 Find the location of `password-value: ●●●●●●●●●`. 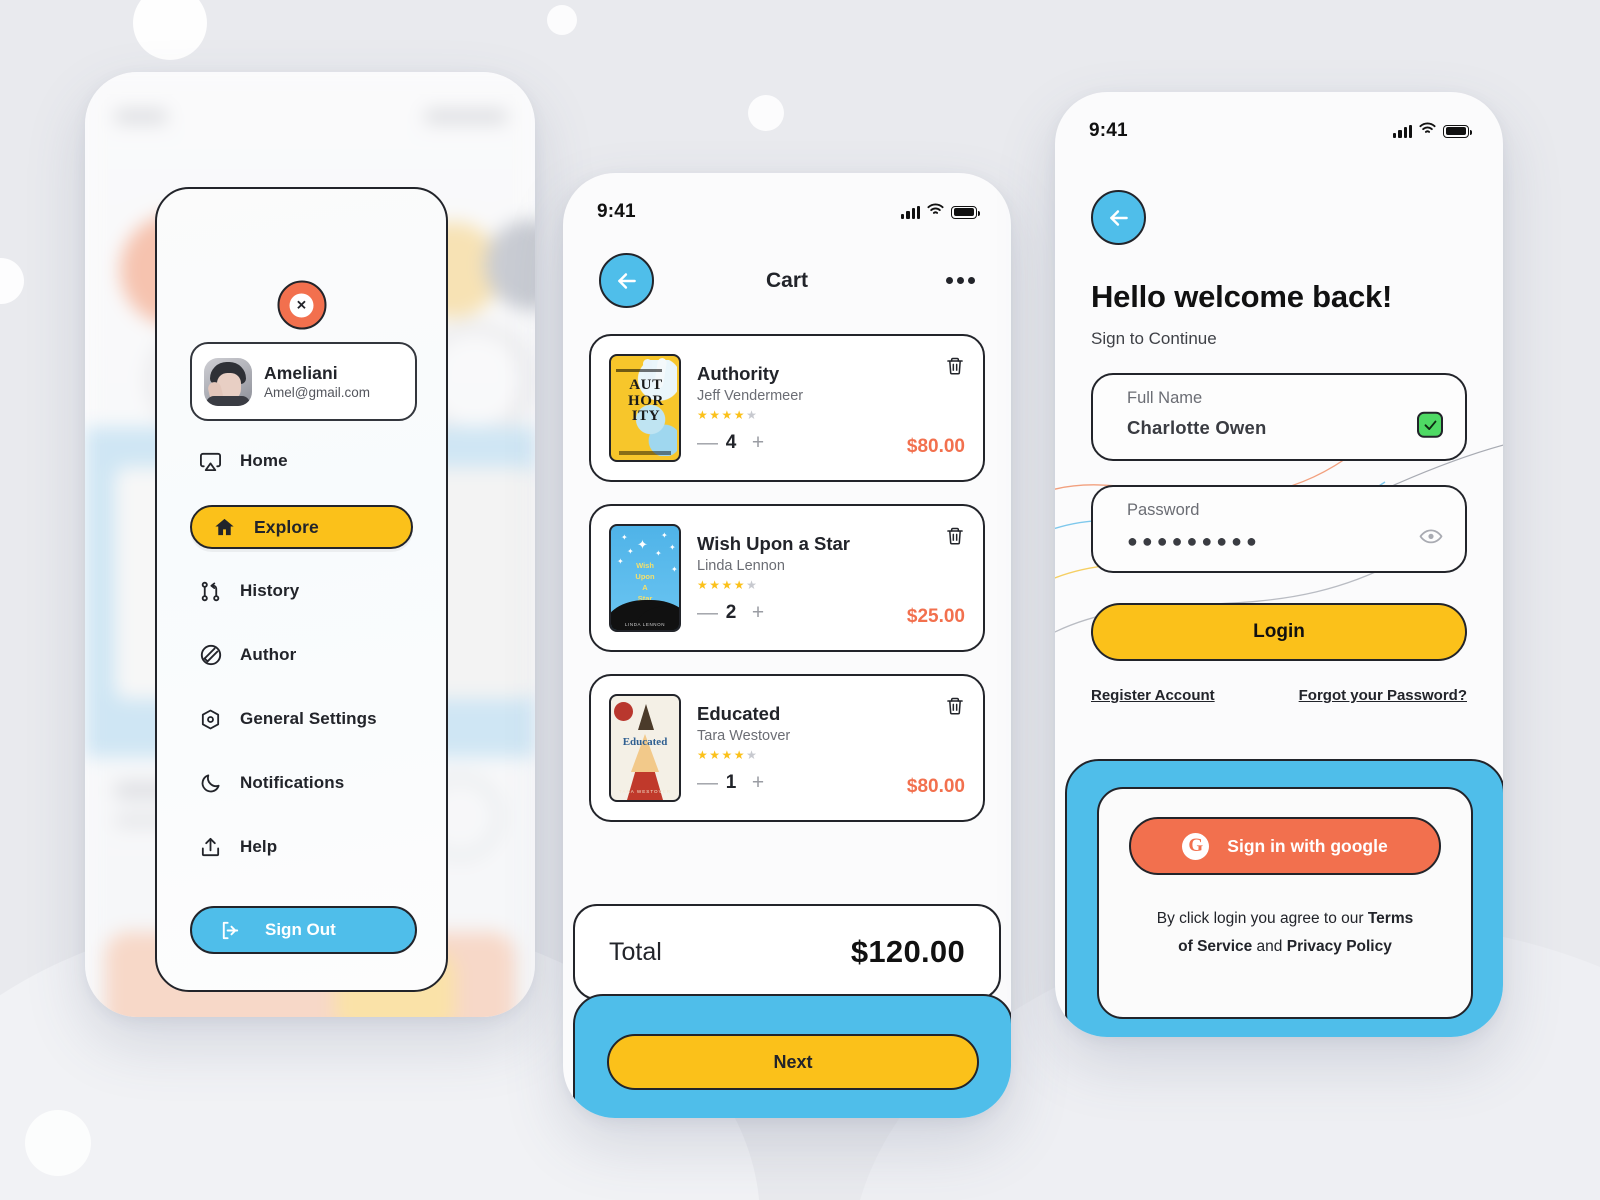

password-value: ●●●●●●●●● is located at coordinates (1194, 541).